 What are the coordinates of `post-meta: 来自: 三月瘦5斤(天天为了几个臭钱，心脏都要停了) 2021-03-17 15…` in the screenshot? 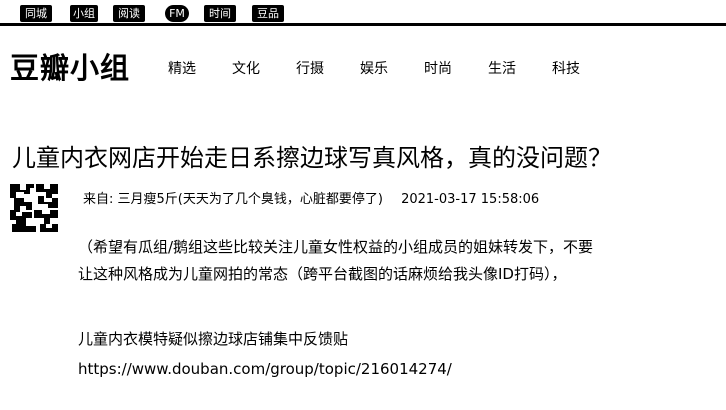 It's located at (311, 200).